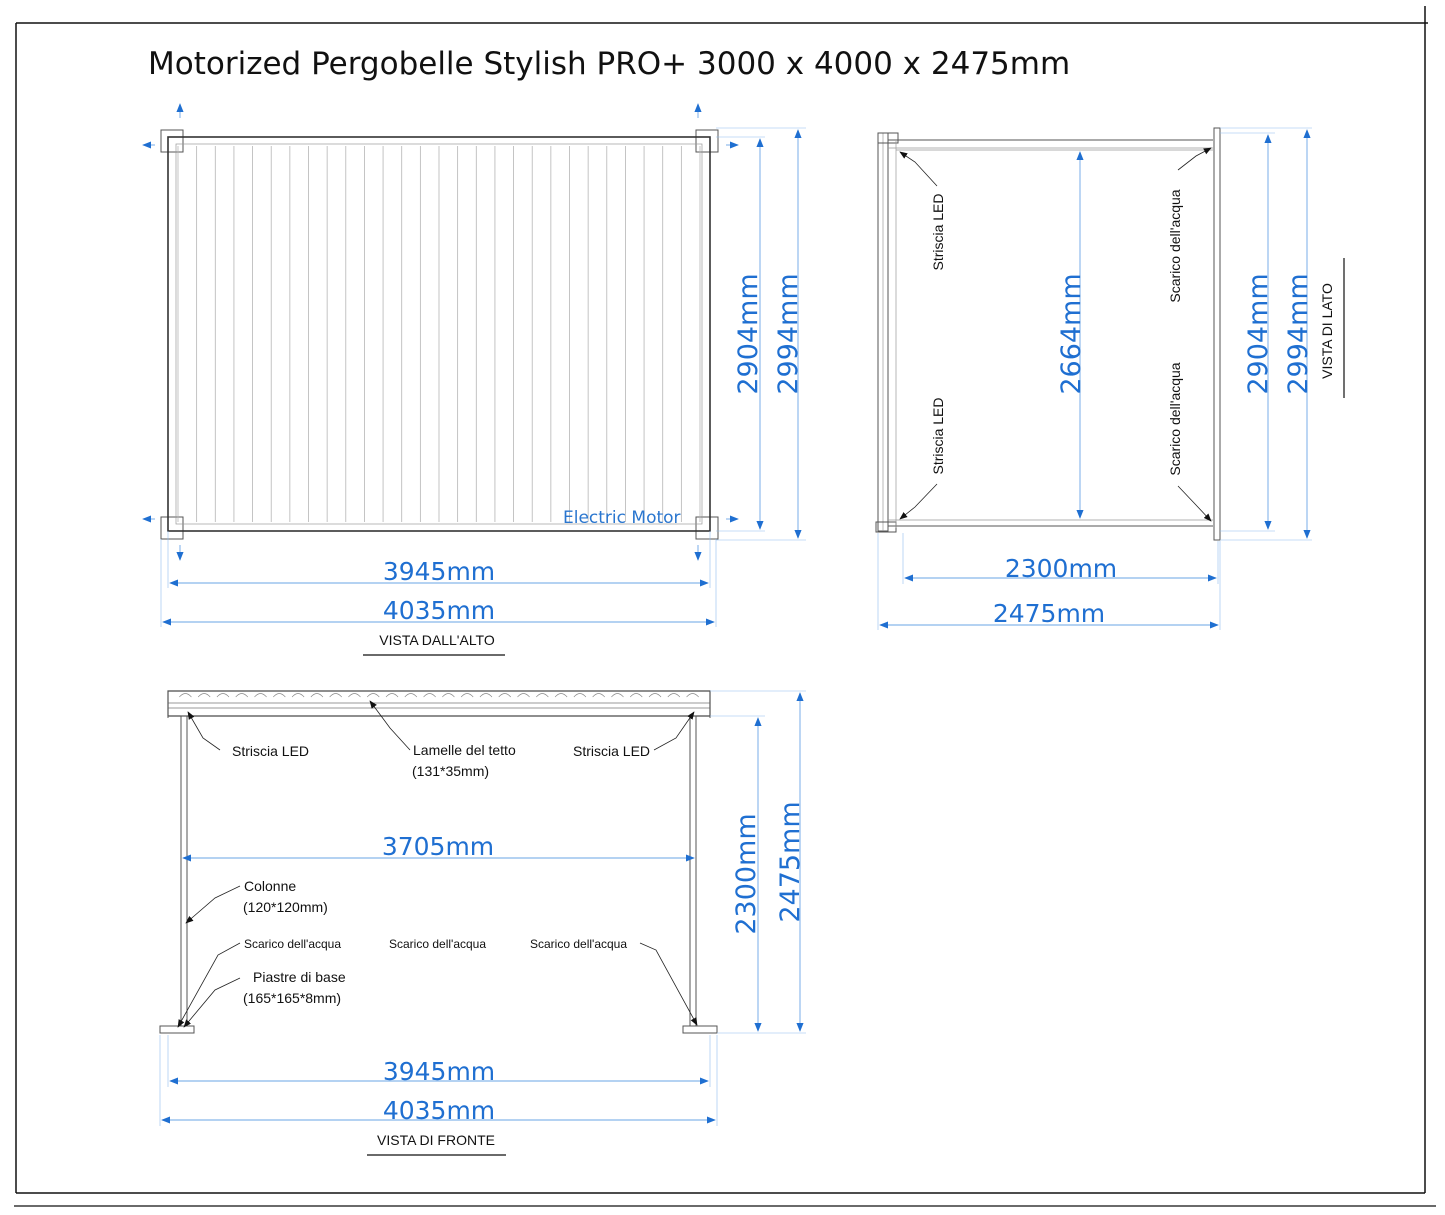  I want to click on front-drain-right-note: Scarico dell'acqua, so click(578, 944).